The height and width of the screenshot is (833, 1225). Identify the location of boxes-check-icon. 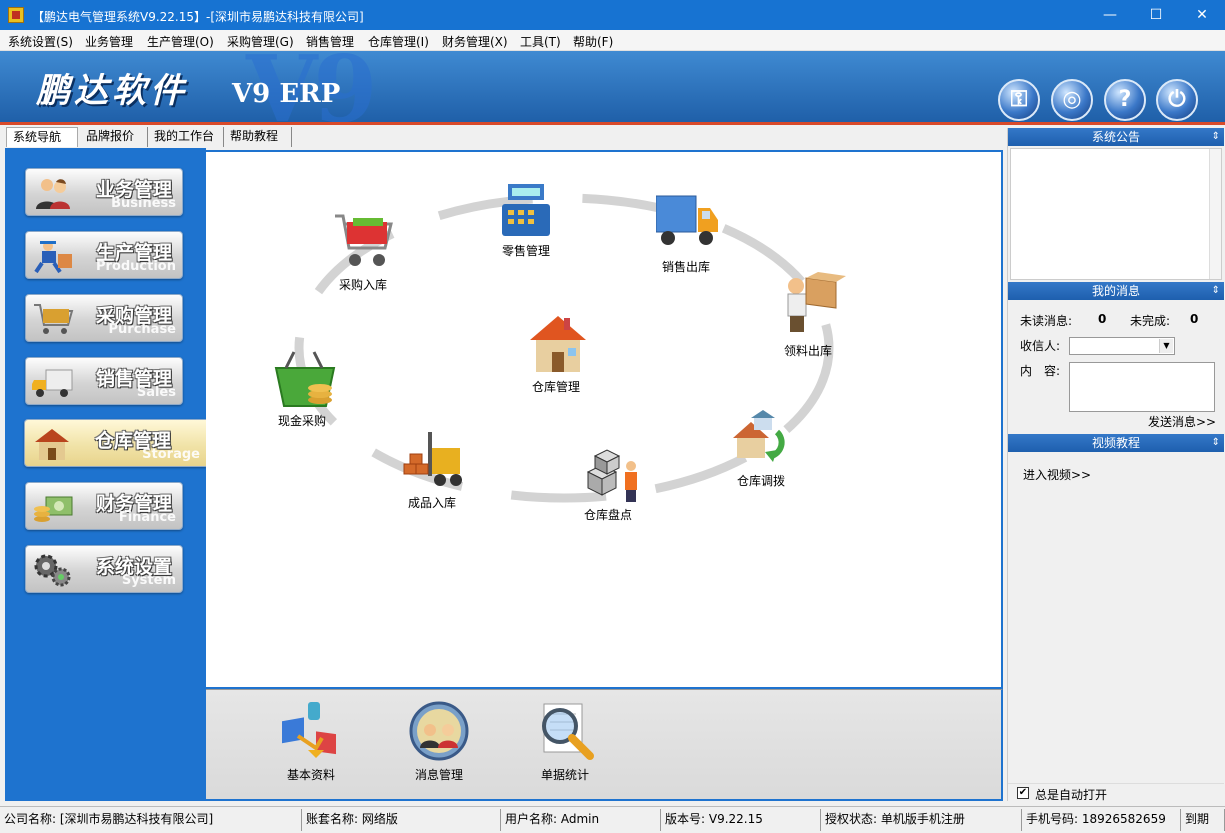
(611, 475).